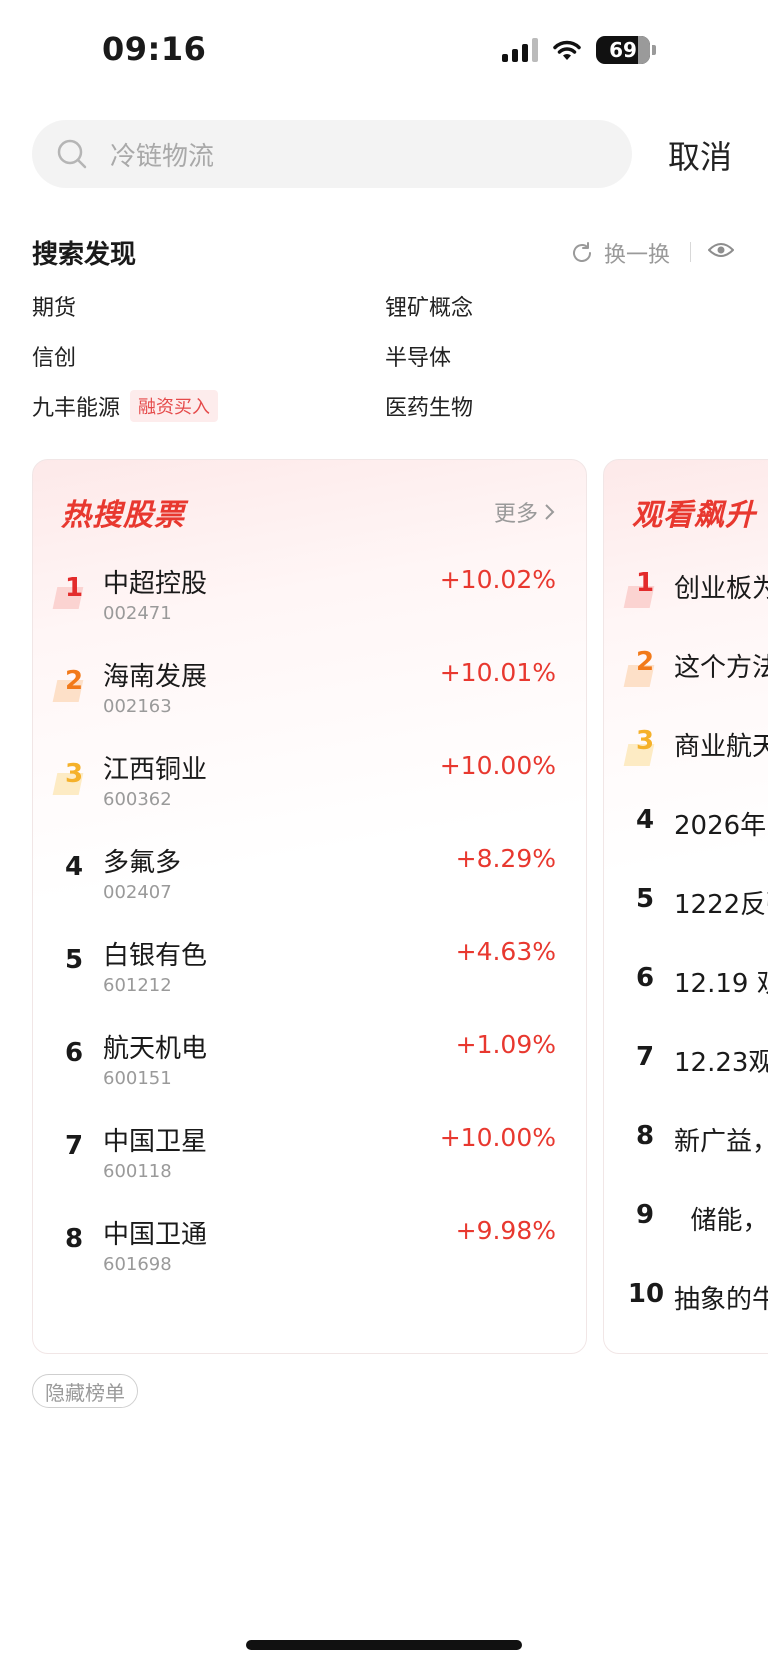 The image size is (768, 1665). I want to click on stock-name: 多氟多, so click(142, 863).